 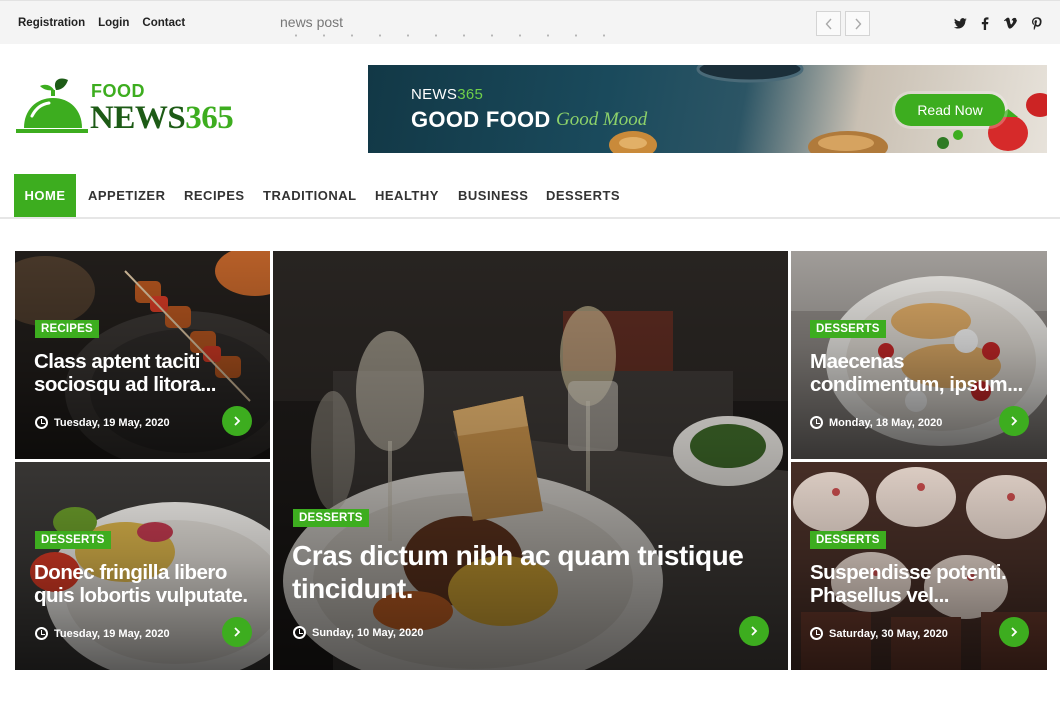 What do you see at coordinates (518, 555) in the screenshot?
I see `post-title-line-1: Cras dictum nibh ac quam tristique` at bounding box center [518, 555].